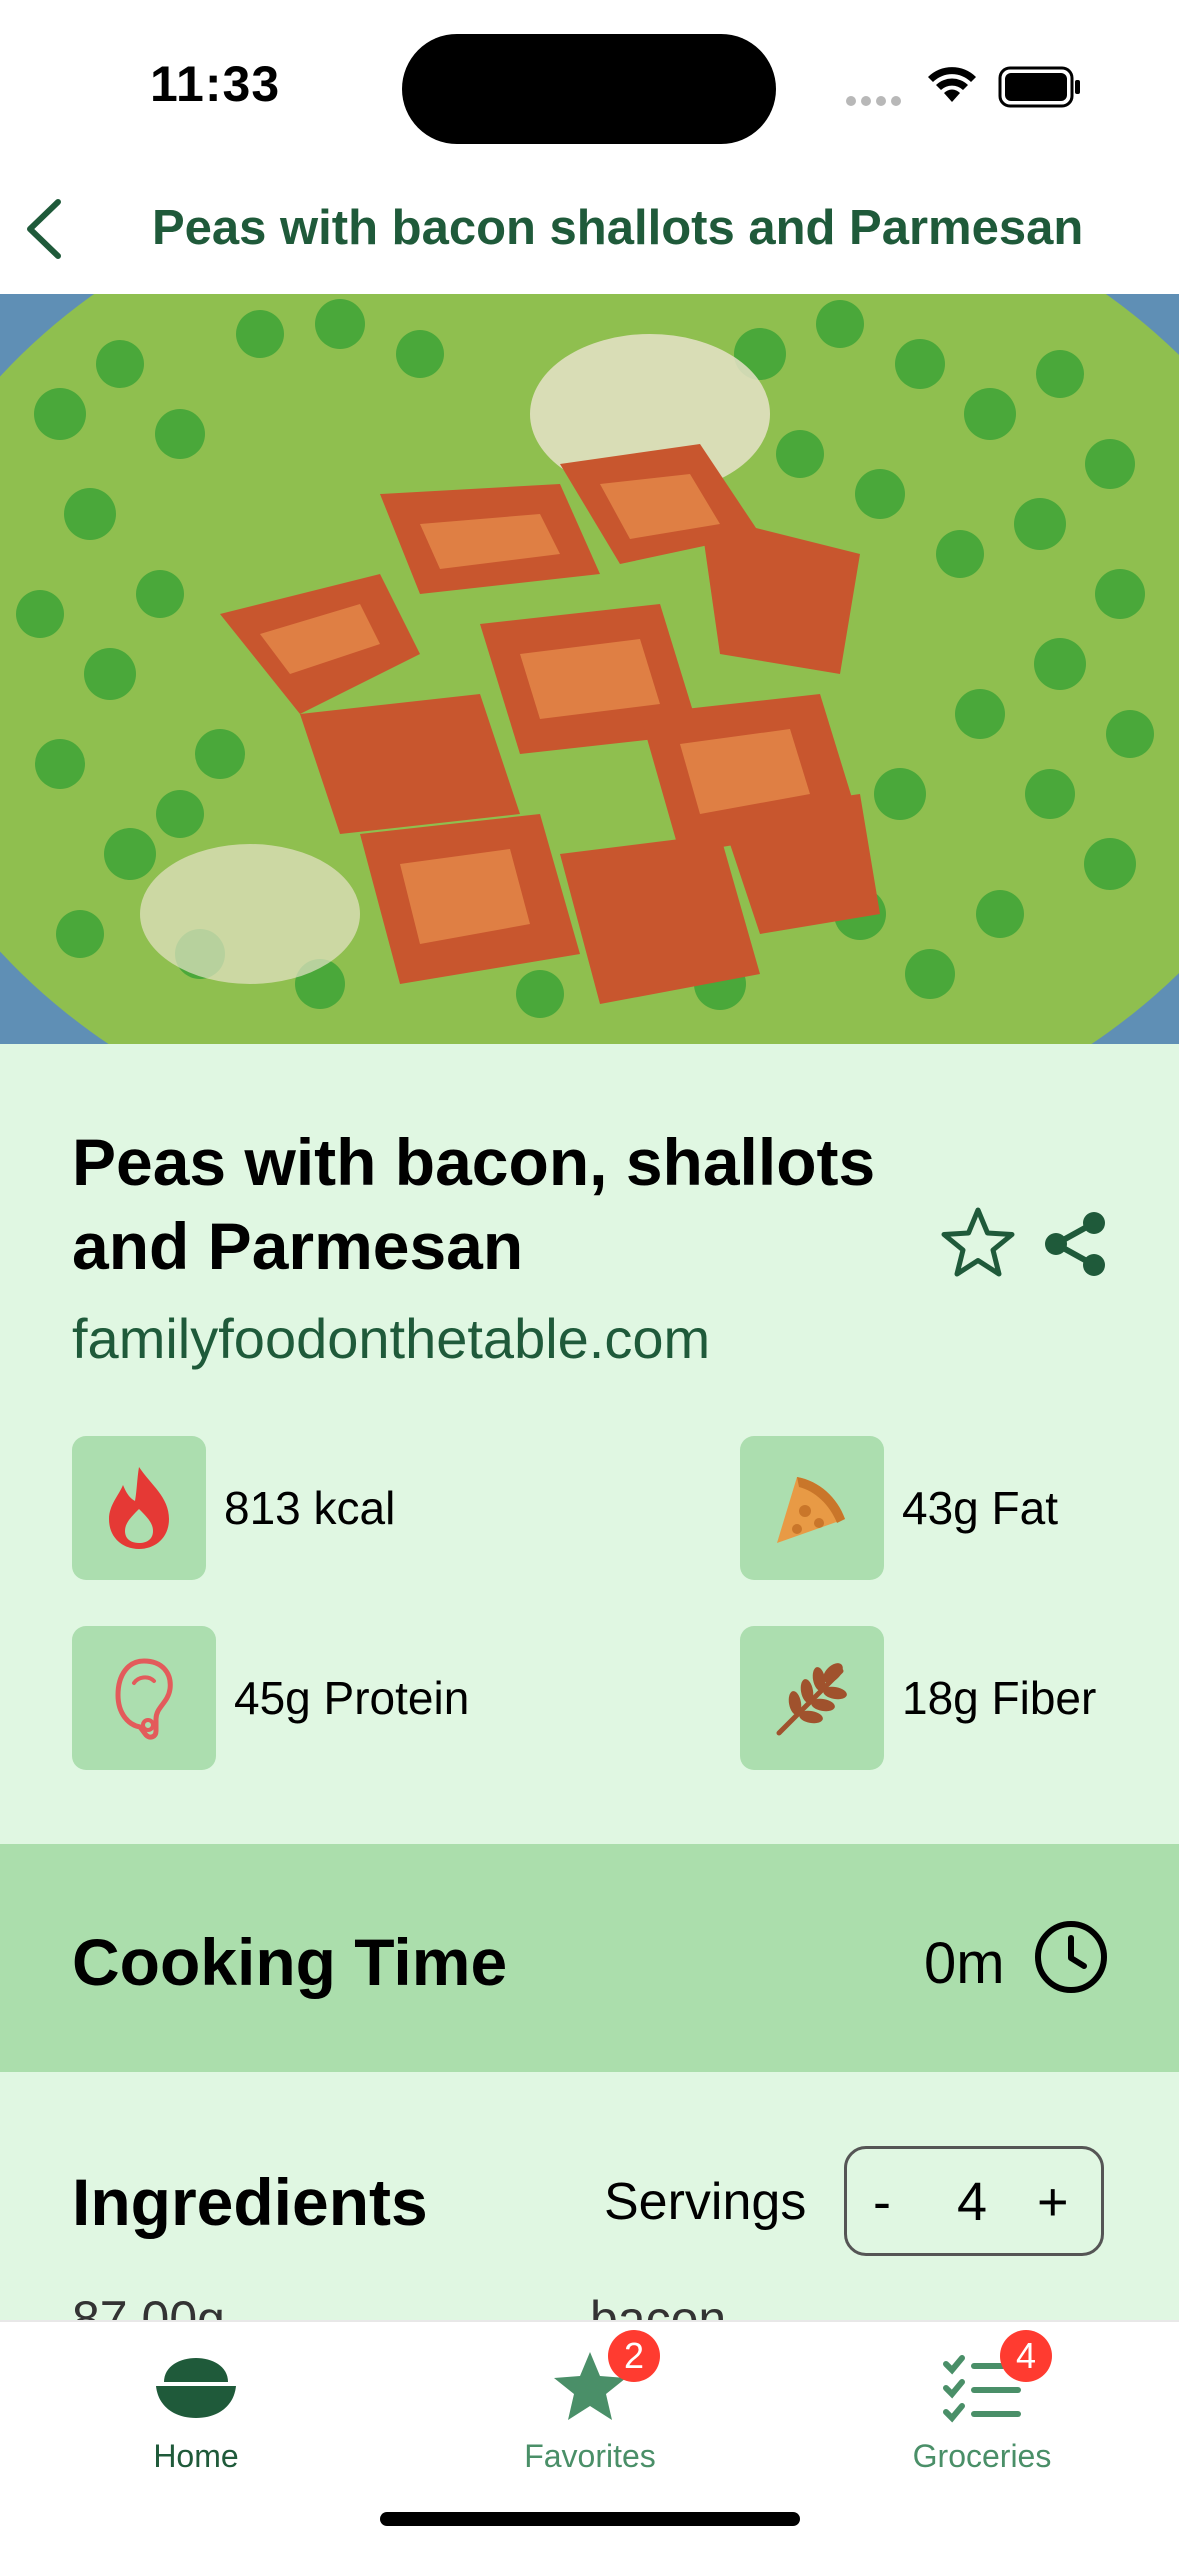 The width and height of the screenshot is (1179, 2558). I want to click on wifi-icon, so click(952, 84).